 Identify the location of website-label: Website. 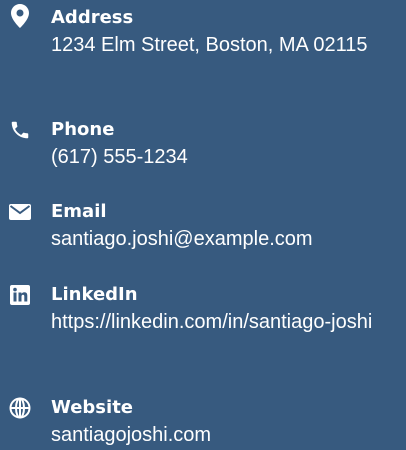
(92, 407).